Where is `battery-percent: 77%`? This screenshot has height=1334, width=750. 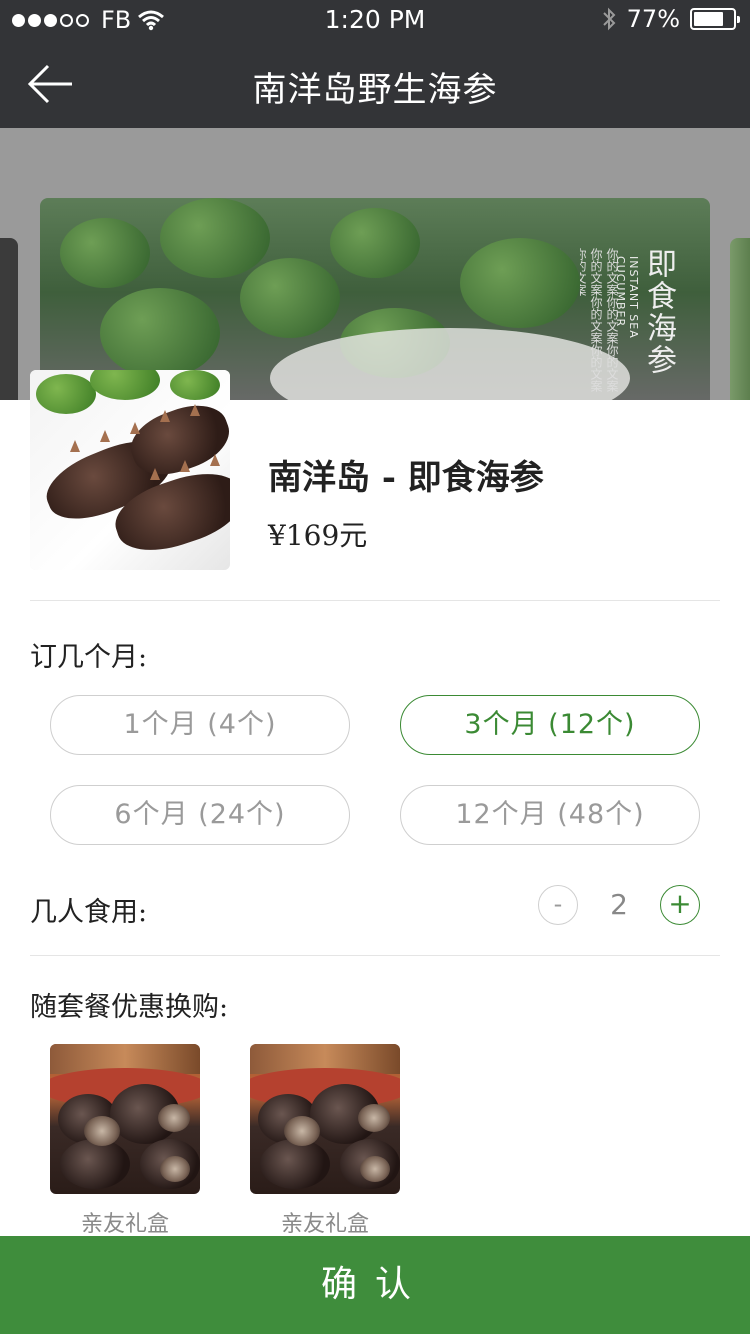 battery-percent: 77% is located at coordinates (653, 19).